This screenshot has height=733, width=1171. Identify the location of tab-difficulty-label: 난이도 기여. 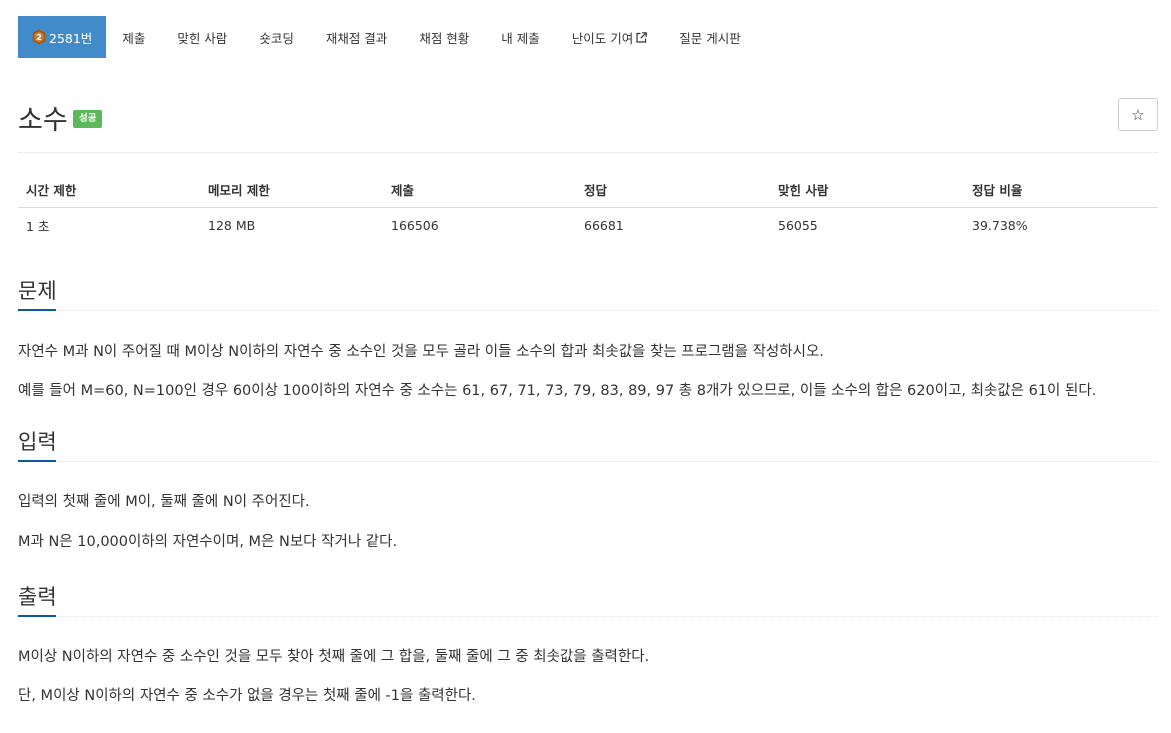
(602, 38).